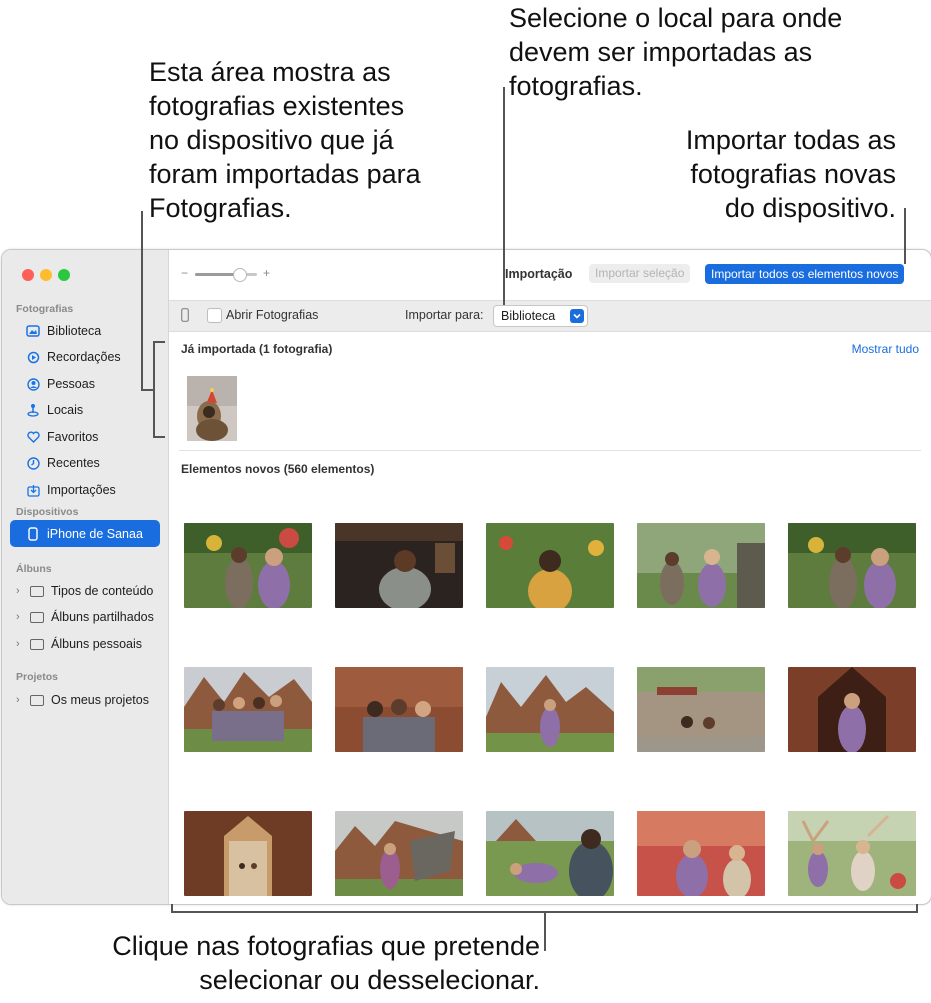 This screenshot has width=931, height=1003. Describe the element at coordinates (33, 357) in the screenshot. I see `memories-icon` at that location.